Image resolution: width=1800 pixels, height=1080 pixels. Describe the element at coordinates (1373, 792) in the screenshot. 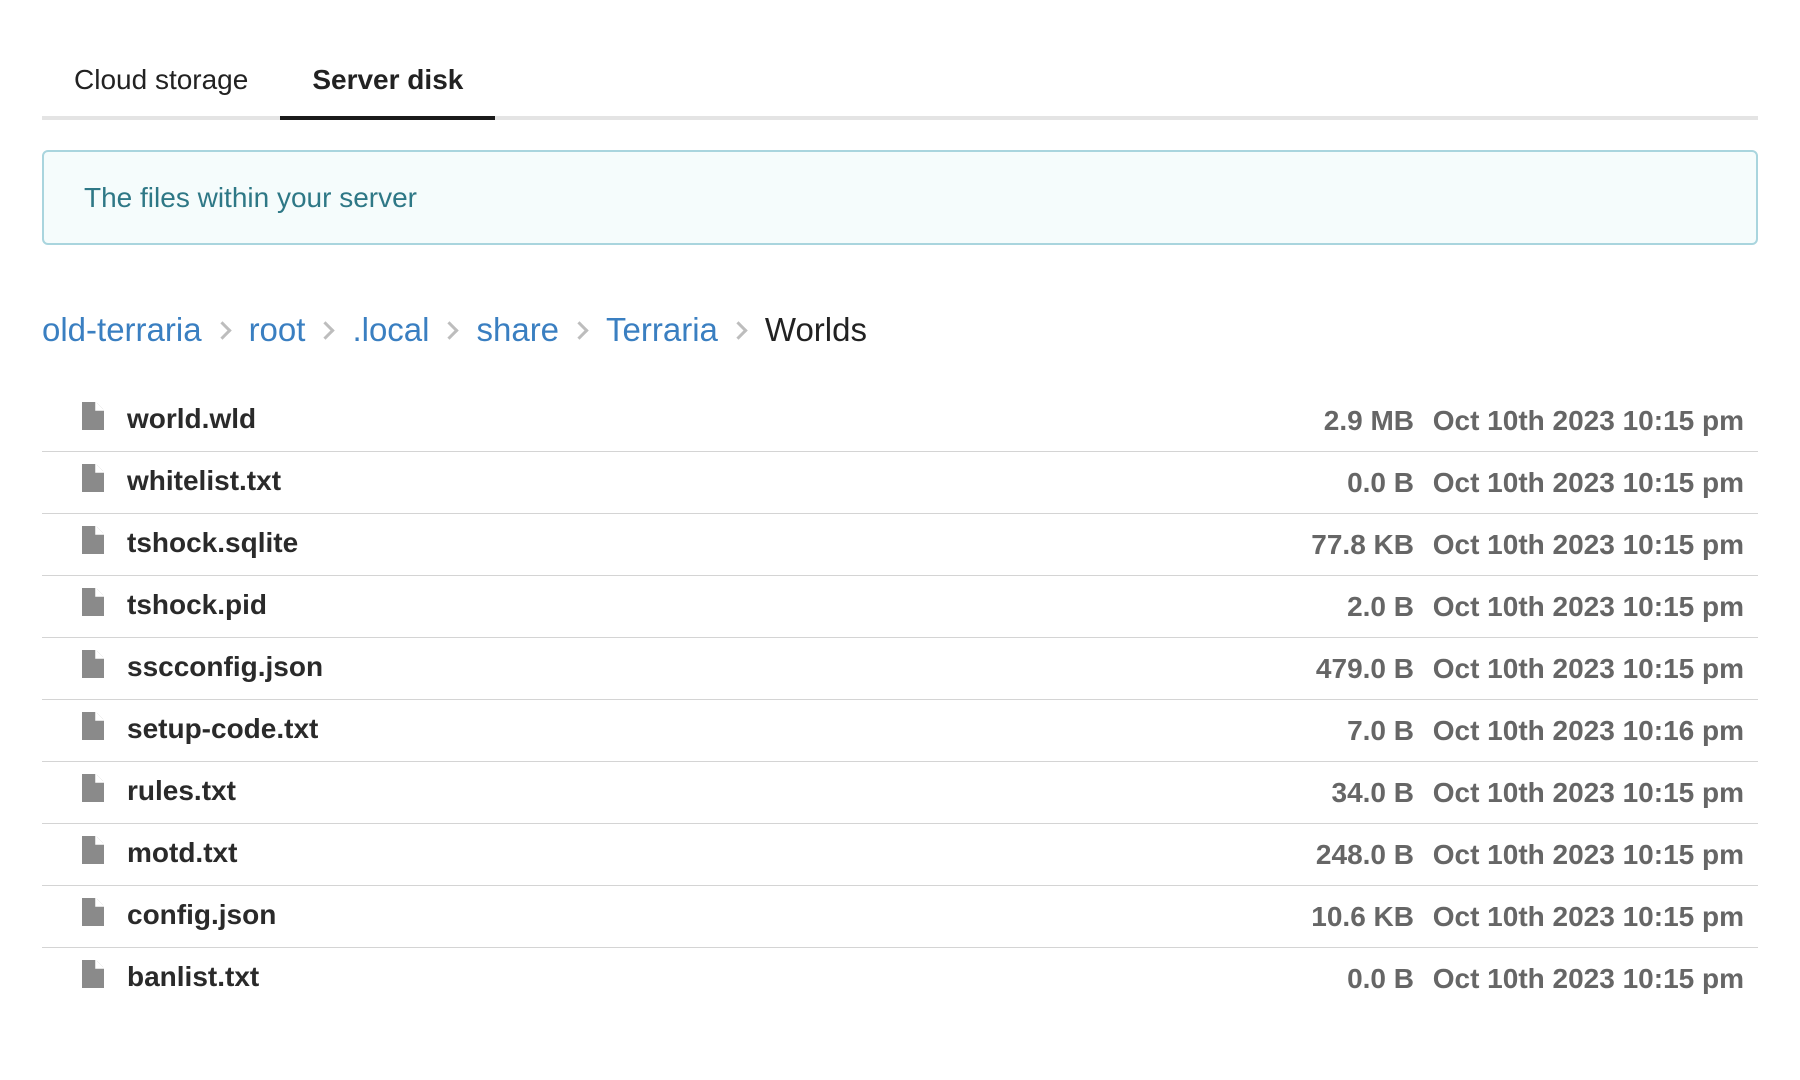

I see `file-size: 34.0 B` at that location.